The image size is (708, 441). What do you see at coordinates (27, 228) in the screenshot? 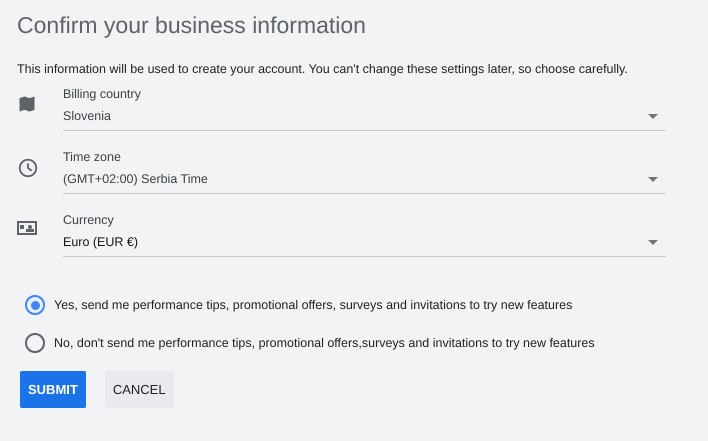
I see `money-card-icon` at bounding box center [27, 228].